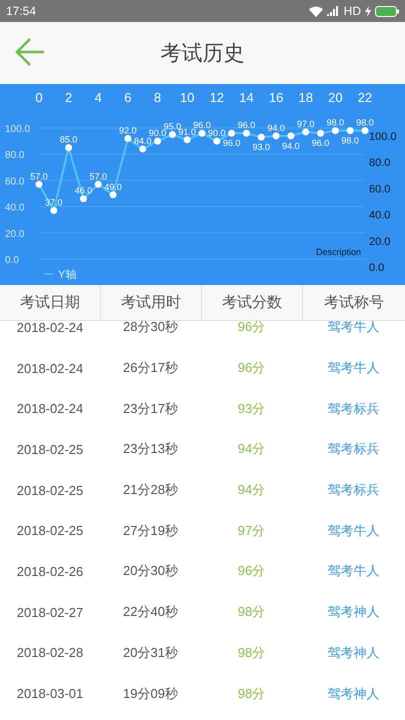  What do you see at coordinates (39, 97) in the screenshot?
I see `axis-label: 0` at bounding box center [39, 97].